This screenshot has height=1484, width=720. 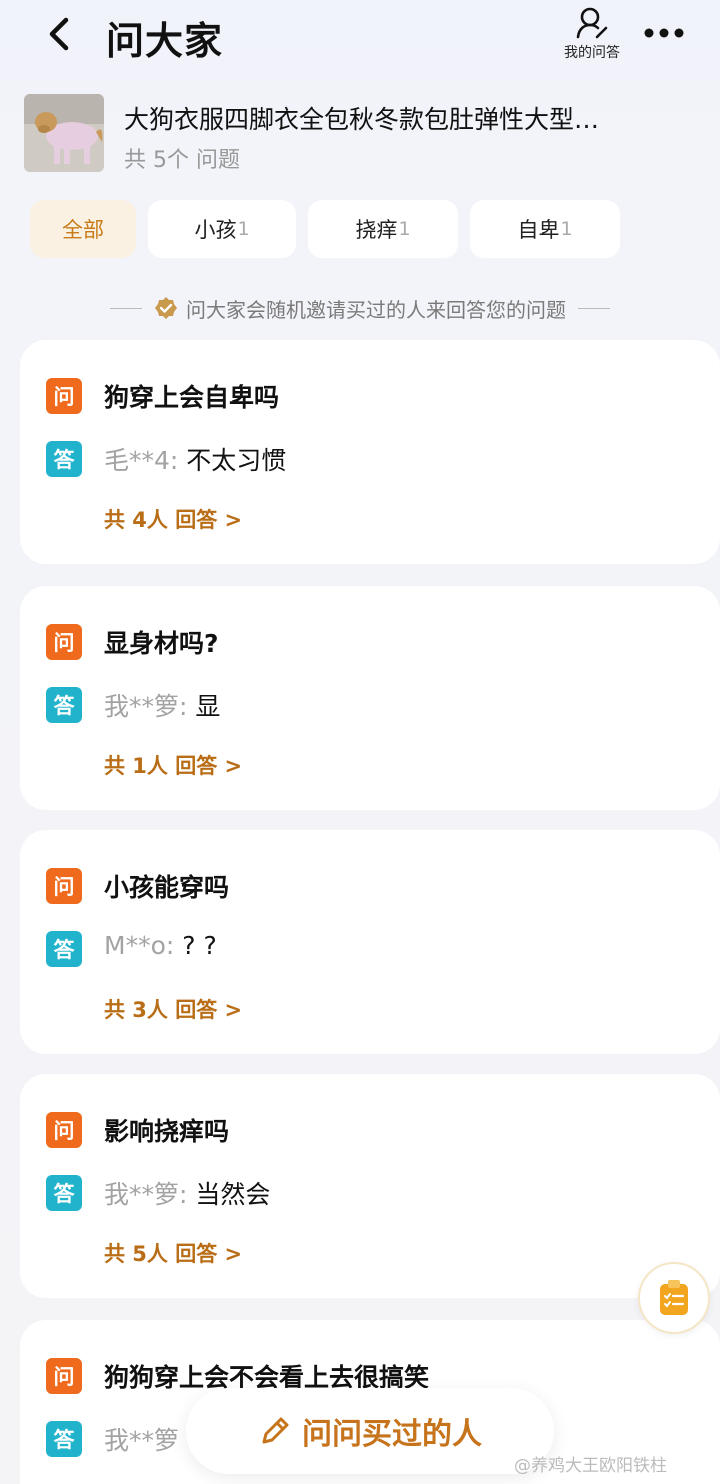 What do you see at coordinates (376, 230) in the screenshot?
I see `filter-label: 挠痒` at bounding box center [376, 230].